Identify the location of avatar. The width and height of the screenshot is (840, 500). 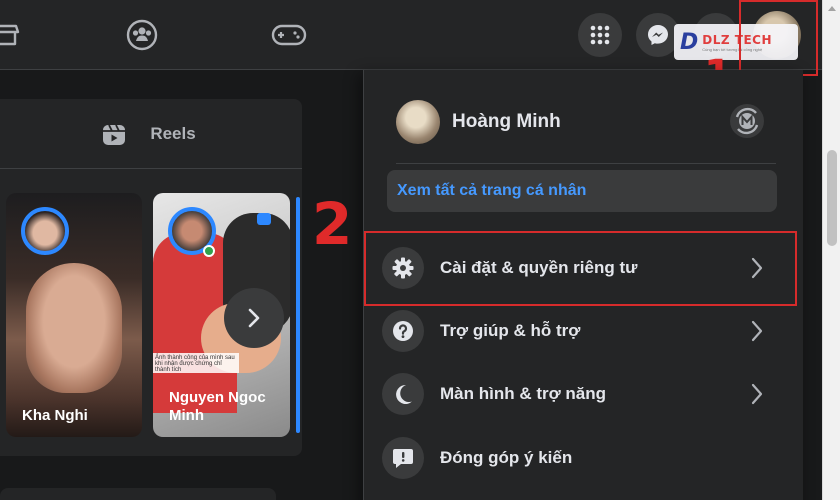
(418, 122).